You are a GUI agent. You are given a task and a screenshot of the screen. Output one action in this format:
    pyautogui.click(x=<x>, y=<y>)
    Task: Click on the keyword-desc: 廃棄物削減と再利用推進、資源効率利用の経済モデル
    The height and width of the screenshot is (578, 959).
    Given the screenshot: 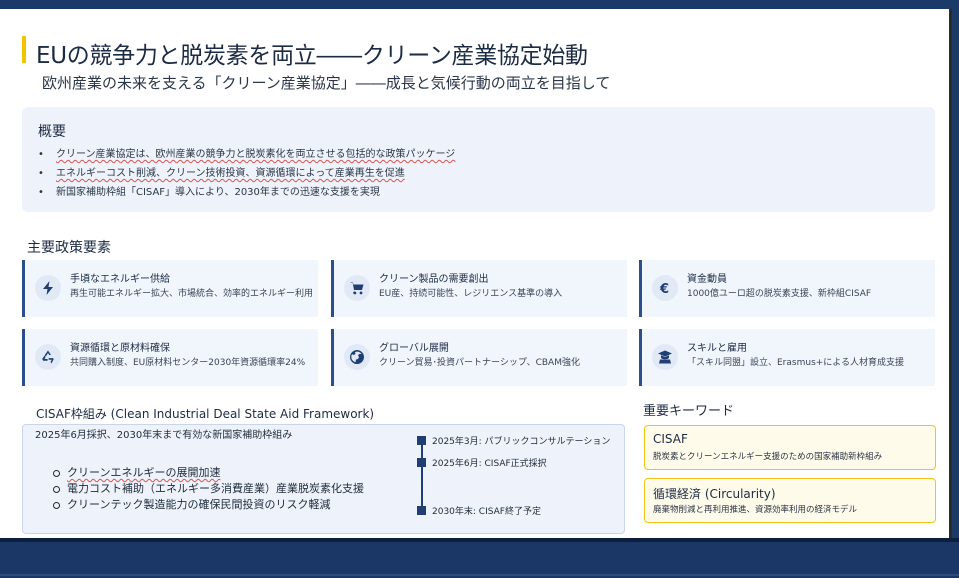 What is the action you would take?
    pyautogui.click(x=755, y=510)
    